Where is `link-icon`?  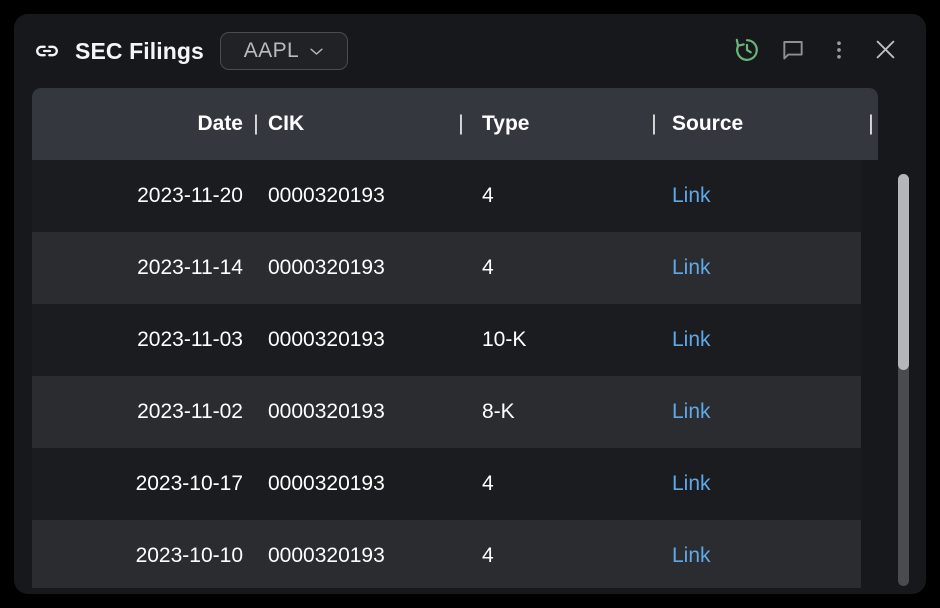
link-icon is located at coordinates (47, 51).